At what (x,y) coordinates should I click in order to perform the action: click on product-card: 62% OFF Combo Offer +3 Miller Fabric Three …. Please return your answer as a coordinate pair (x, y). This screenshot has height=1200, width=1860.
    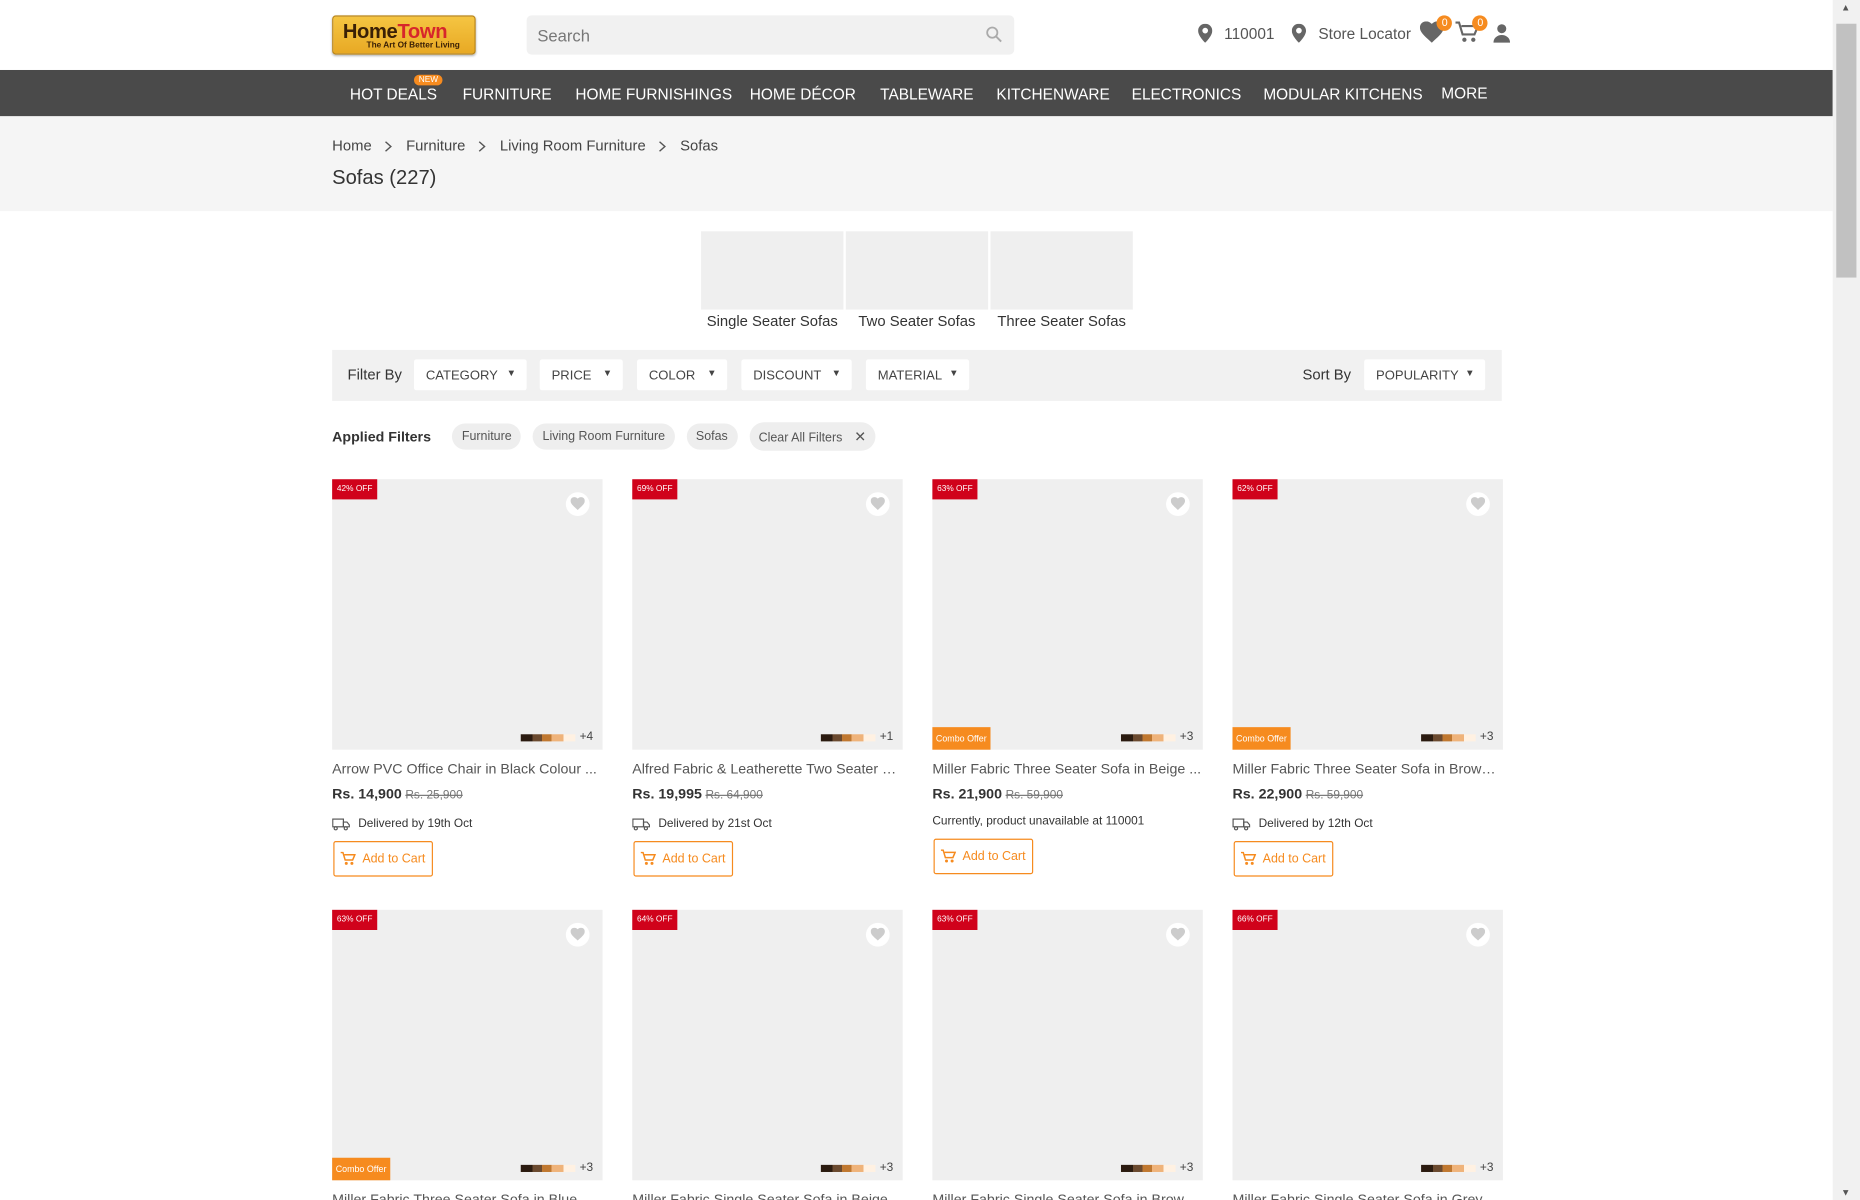
    Looking at the image, I should click on (1367, 678).